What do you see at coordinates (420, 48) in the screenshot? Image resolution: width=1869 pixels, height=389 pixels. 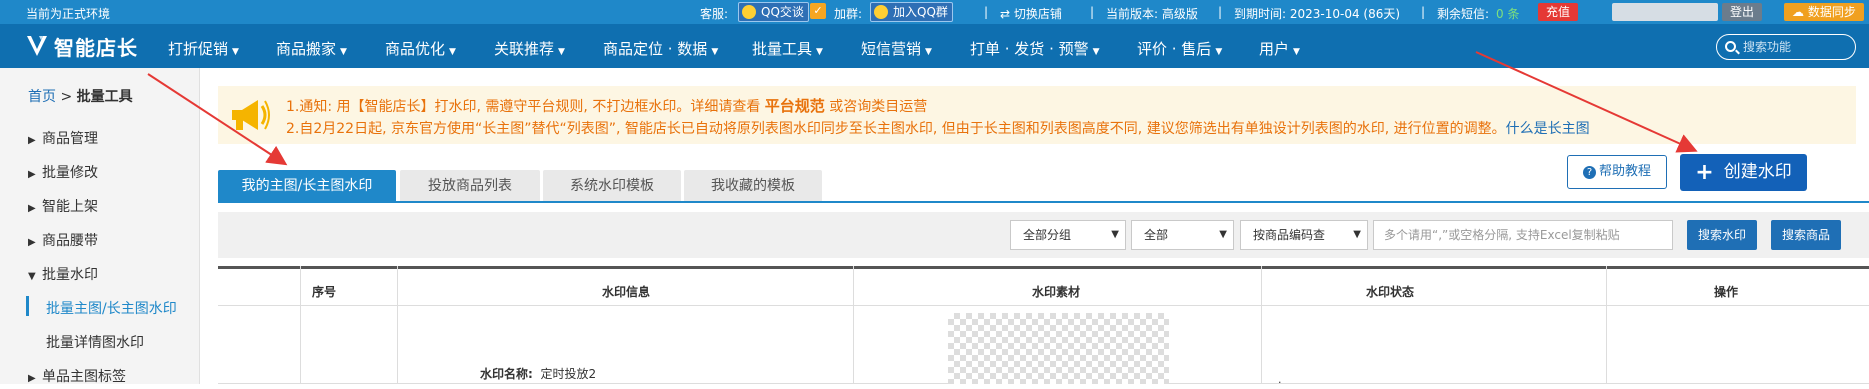 I see `nav-item-product-optimize: 商品优化 ▼` at bounding box center [420, 48].